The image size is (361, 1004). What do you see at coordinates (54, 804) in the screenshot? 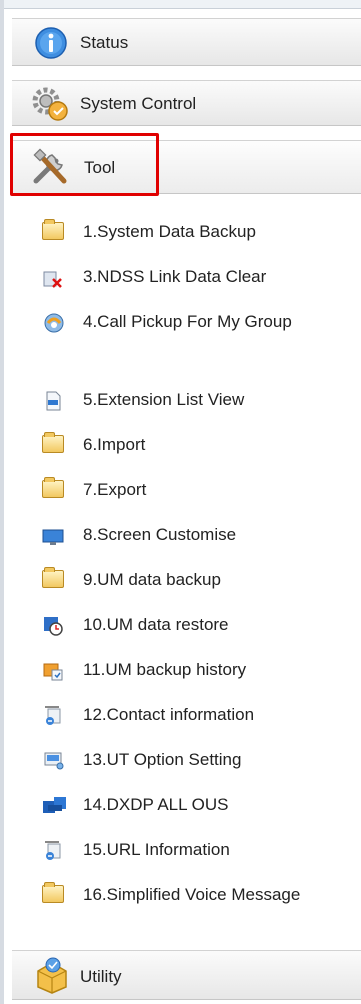
I see `dxdp-icon` at bounding box center [54, 804].